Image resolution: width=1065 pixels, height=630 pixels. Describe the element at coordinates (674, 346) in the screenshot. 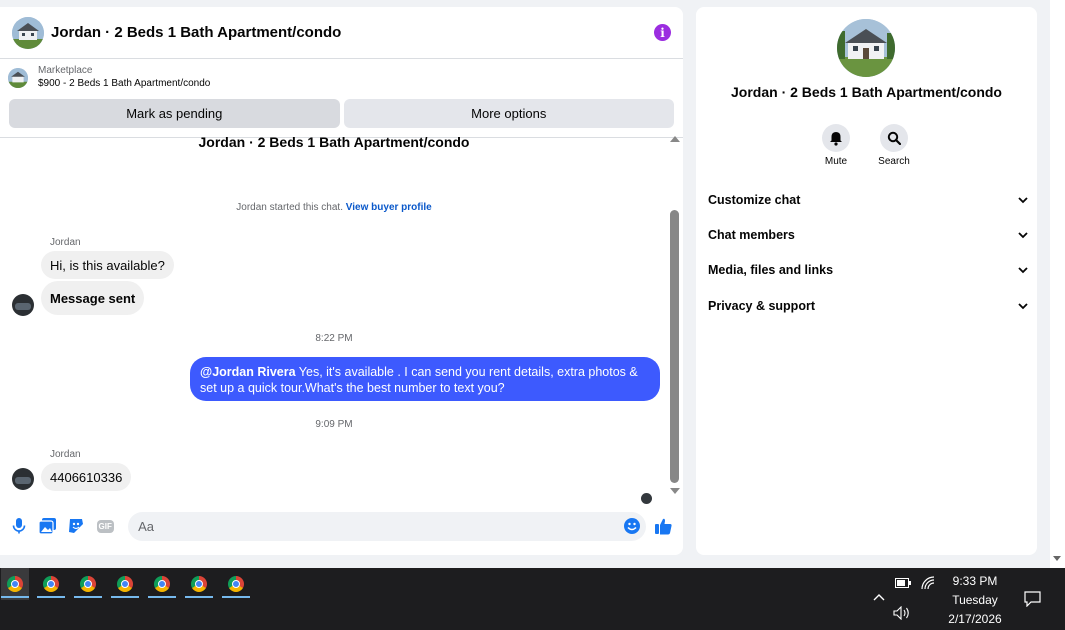

I see `scroll-thumb` at that location.